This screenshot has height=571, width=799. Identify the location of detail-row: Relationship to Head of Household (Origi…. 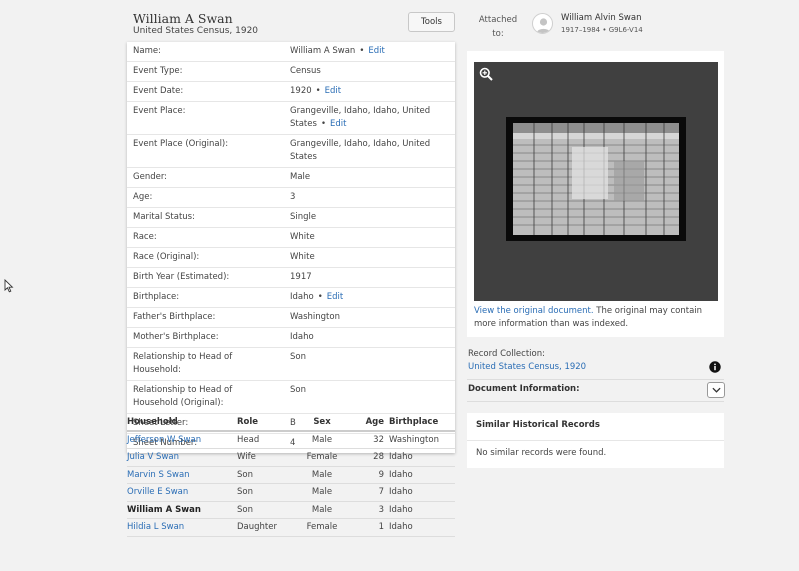
(291, 397).